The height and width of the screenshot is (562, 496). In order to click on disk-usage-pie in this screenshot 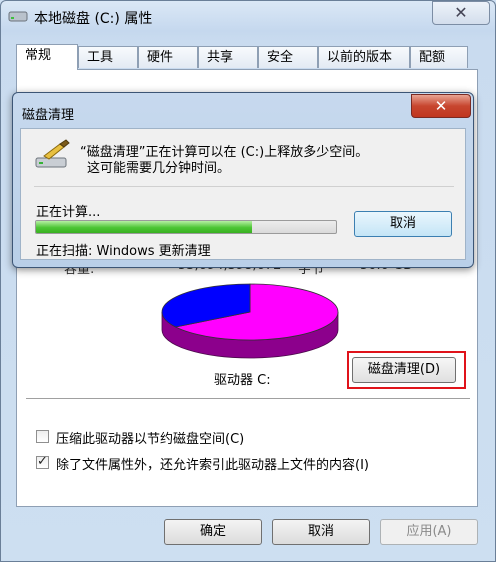, I will do `click(250, 321)`.